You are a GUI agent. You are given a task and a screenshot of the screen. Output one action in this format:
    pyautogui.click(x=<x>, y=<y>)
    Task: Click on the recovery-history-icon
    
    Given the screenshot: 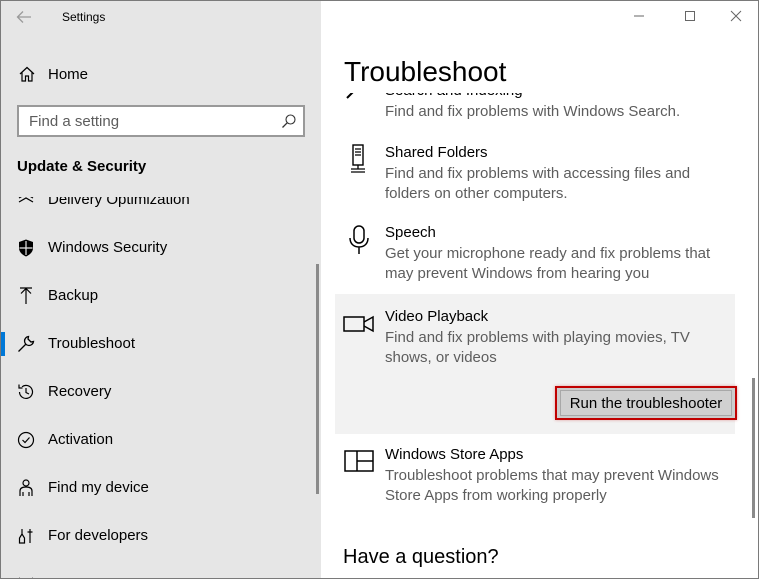 What is the action you would take?
    pyautogui.click(x=26, y=392)
    